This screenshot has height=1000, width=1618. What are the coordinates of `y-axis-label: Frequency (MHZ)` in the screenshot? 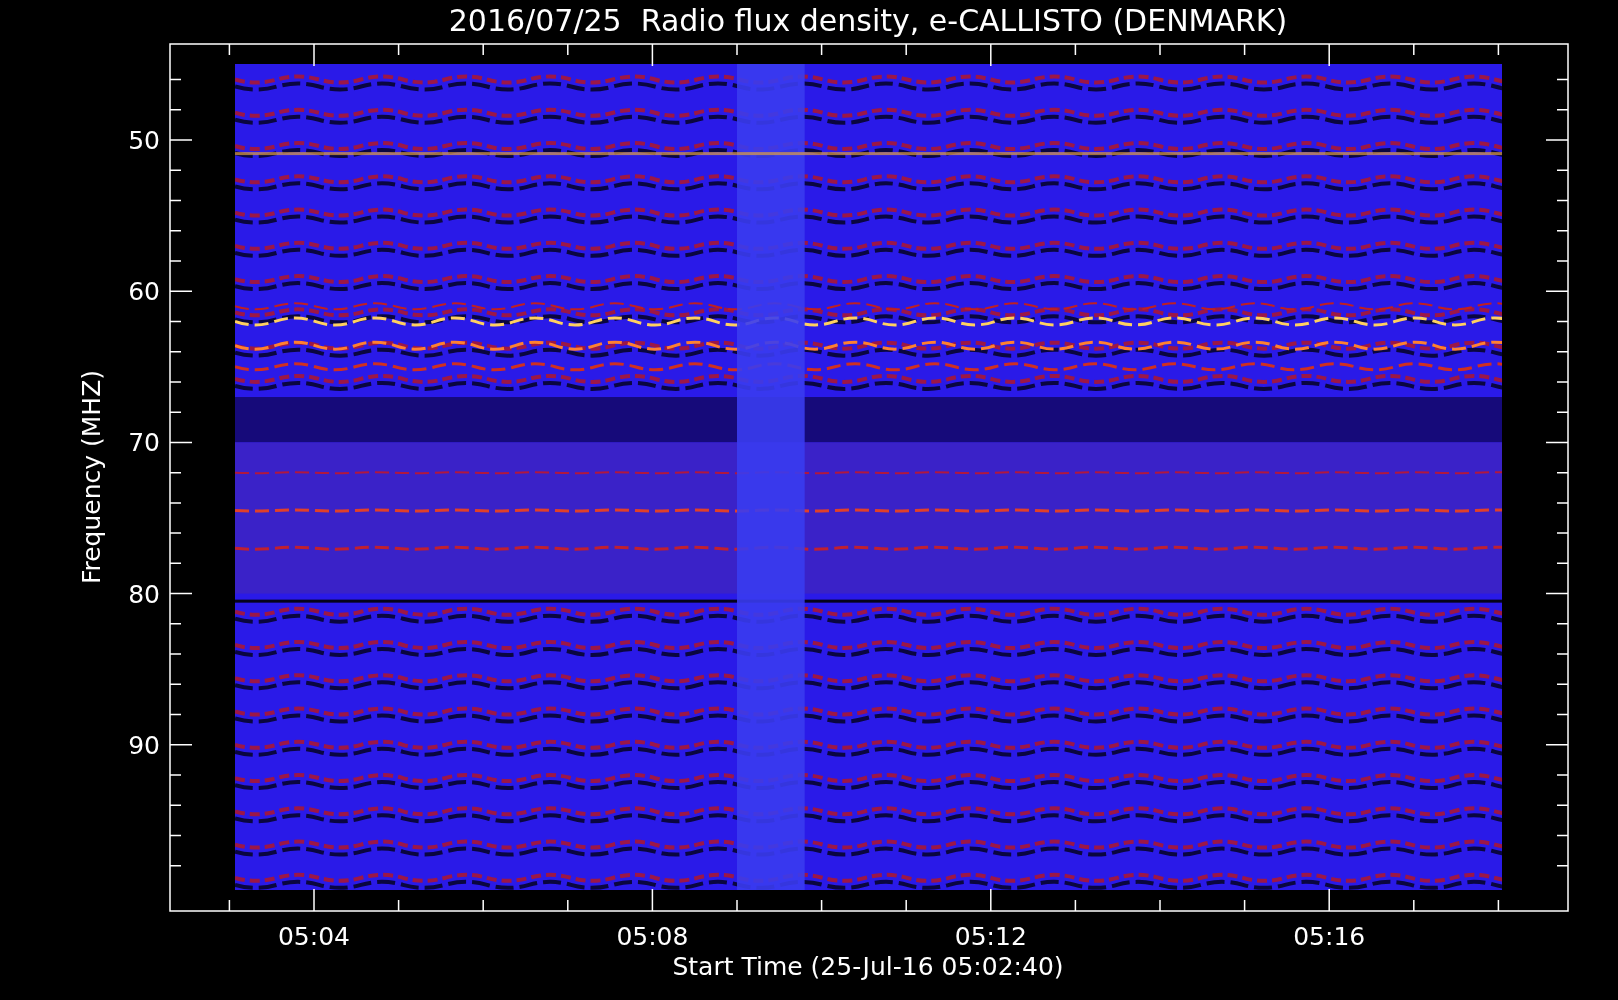 It's located at (91, 477).